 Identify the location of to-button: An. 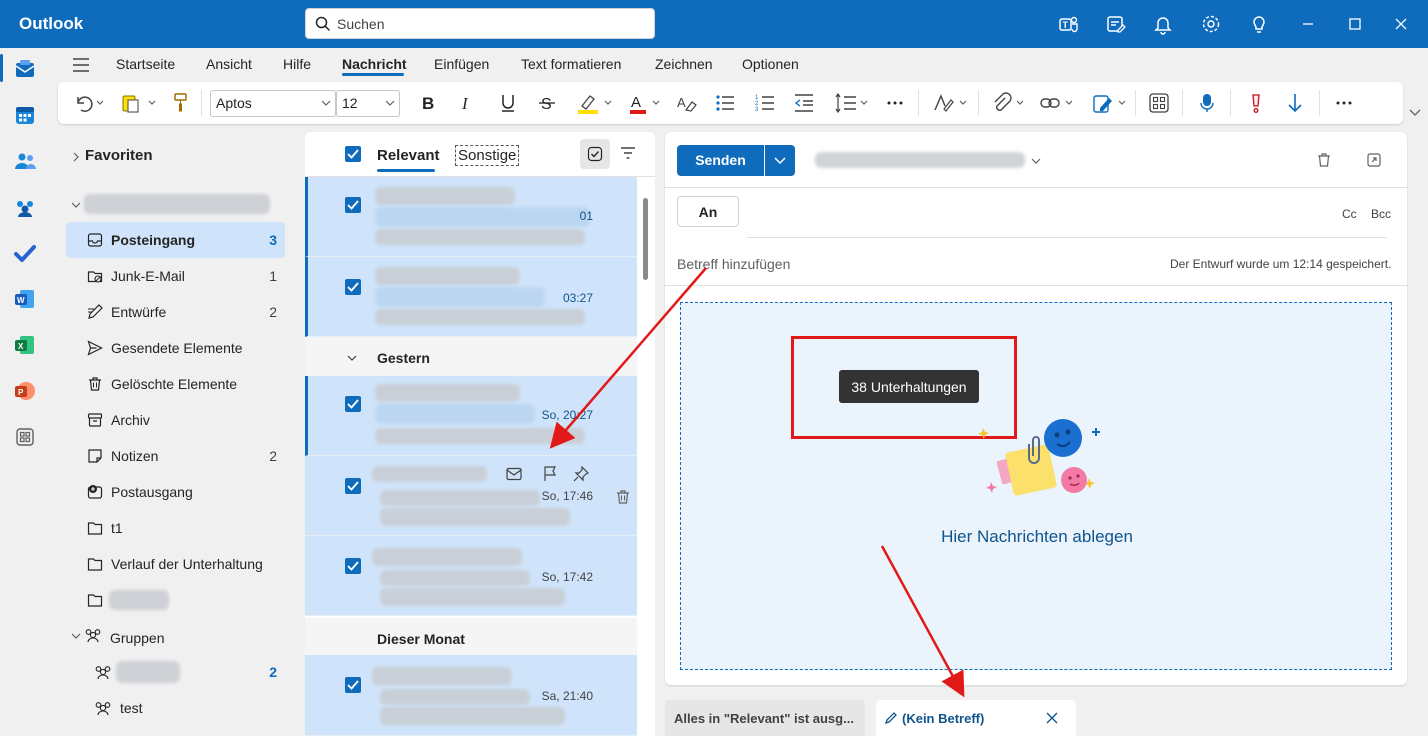
(708, 211).